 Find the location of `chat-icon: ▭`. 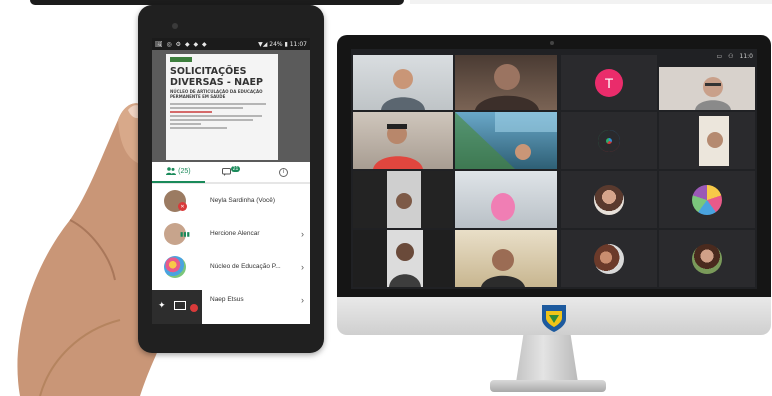

chat-icon: ▭ is located at coordinates (719, 56).